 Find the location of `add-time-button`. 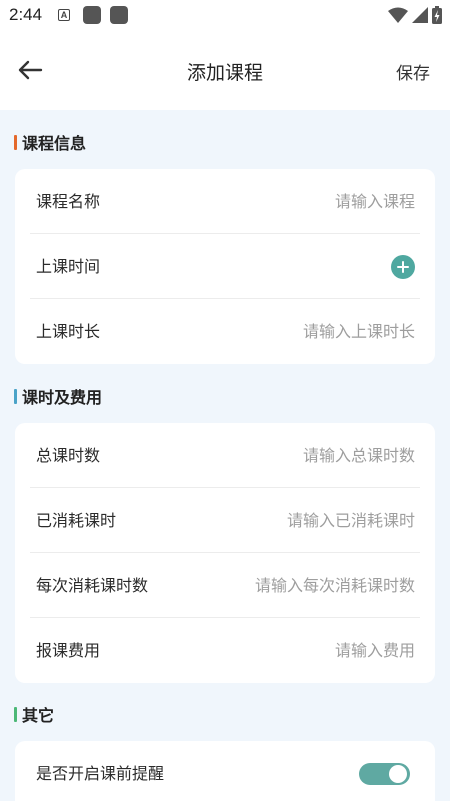

add-time-button is located at coordinates (403, 267).